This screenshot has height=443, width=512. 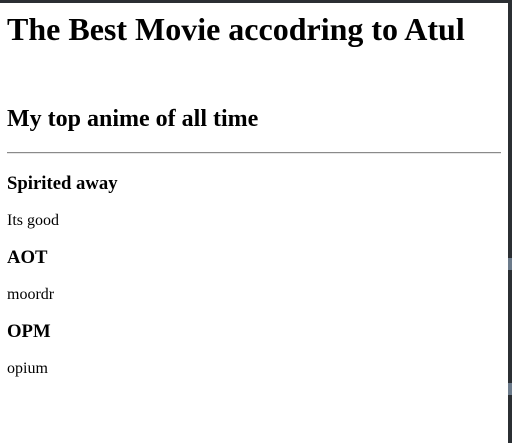 What do you see at coordinates (31, 294) in the screenshot?
I see `anime-description: moordr` at bounding box center [31, 294].